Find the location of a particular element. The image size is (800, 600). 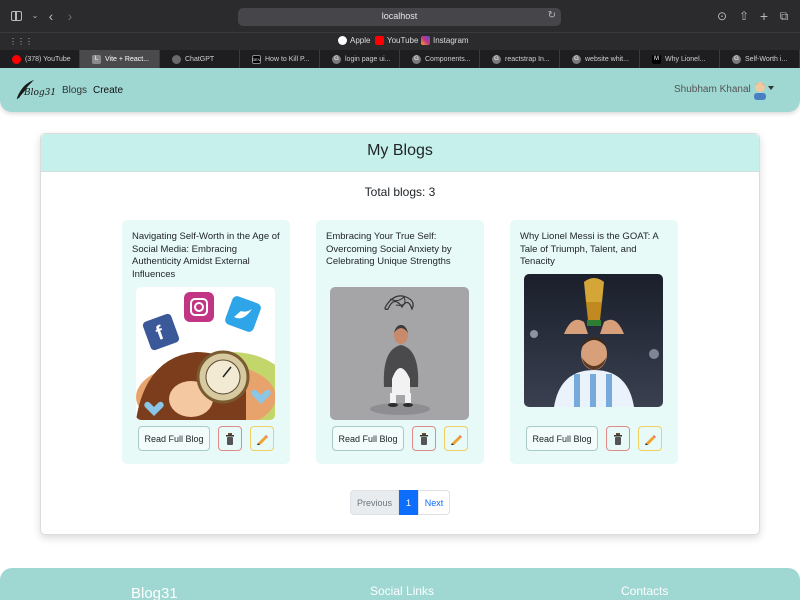

app-navbar: Blog31 Blogs Create Shubham Khanal is located at coordinates (400, 90).